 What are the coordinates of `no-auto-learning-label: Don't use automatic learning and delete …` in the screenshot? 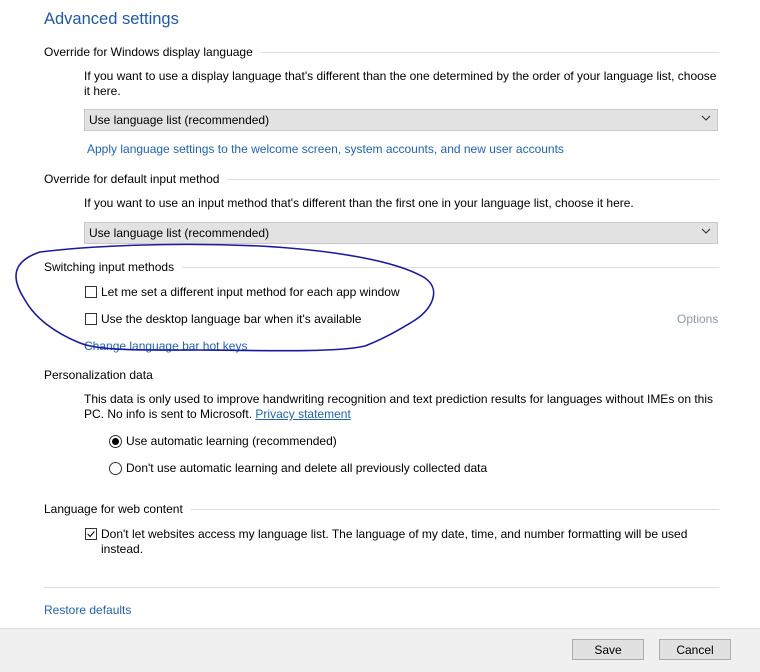 It's located at (307, 468).